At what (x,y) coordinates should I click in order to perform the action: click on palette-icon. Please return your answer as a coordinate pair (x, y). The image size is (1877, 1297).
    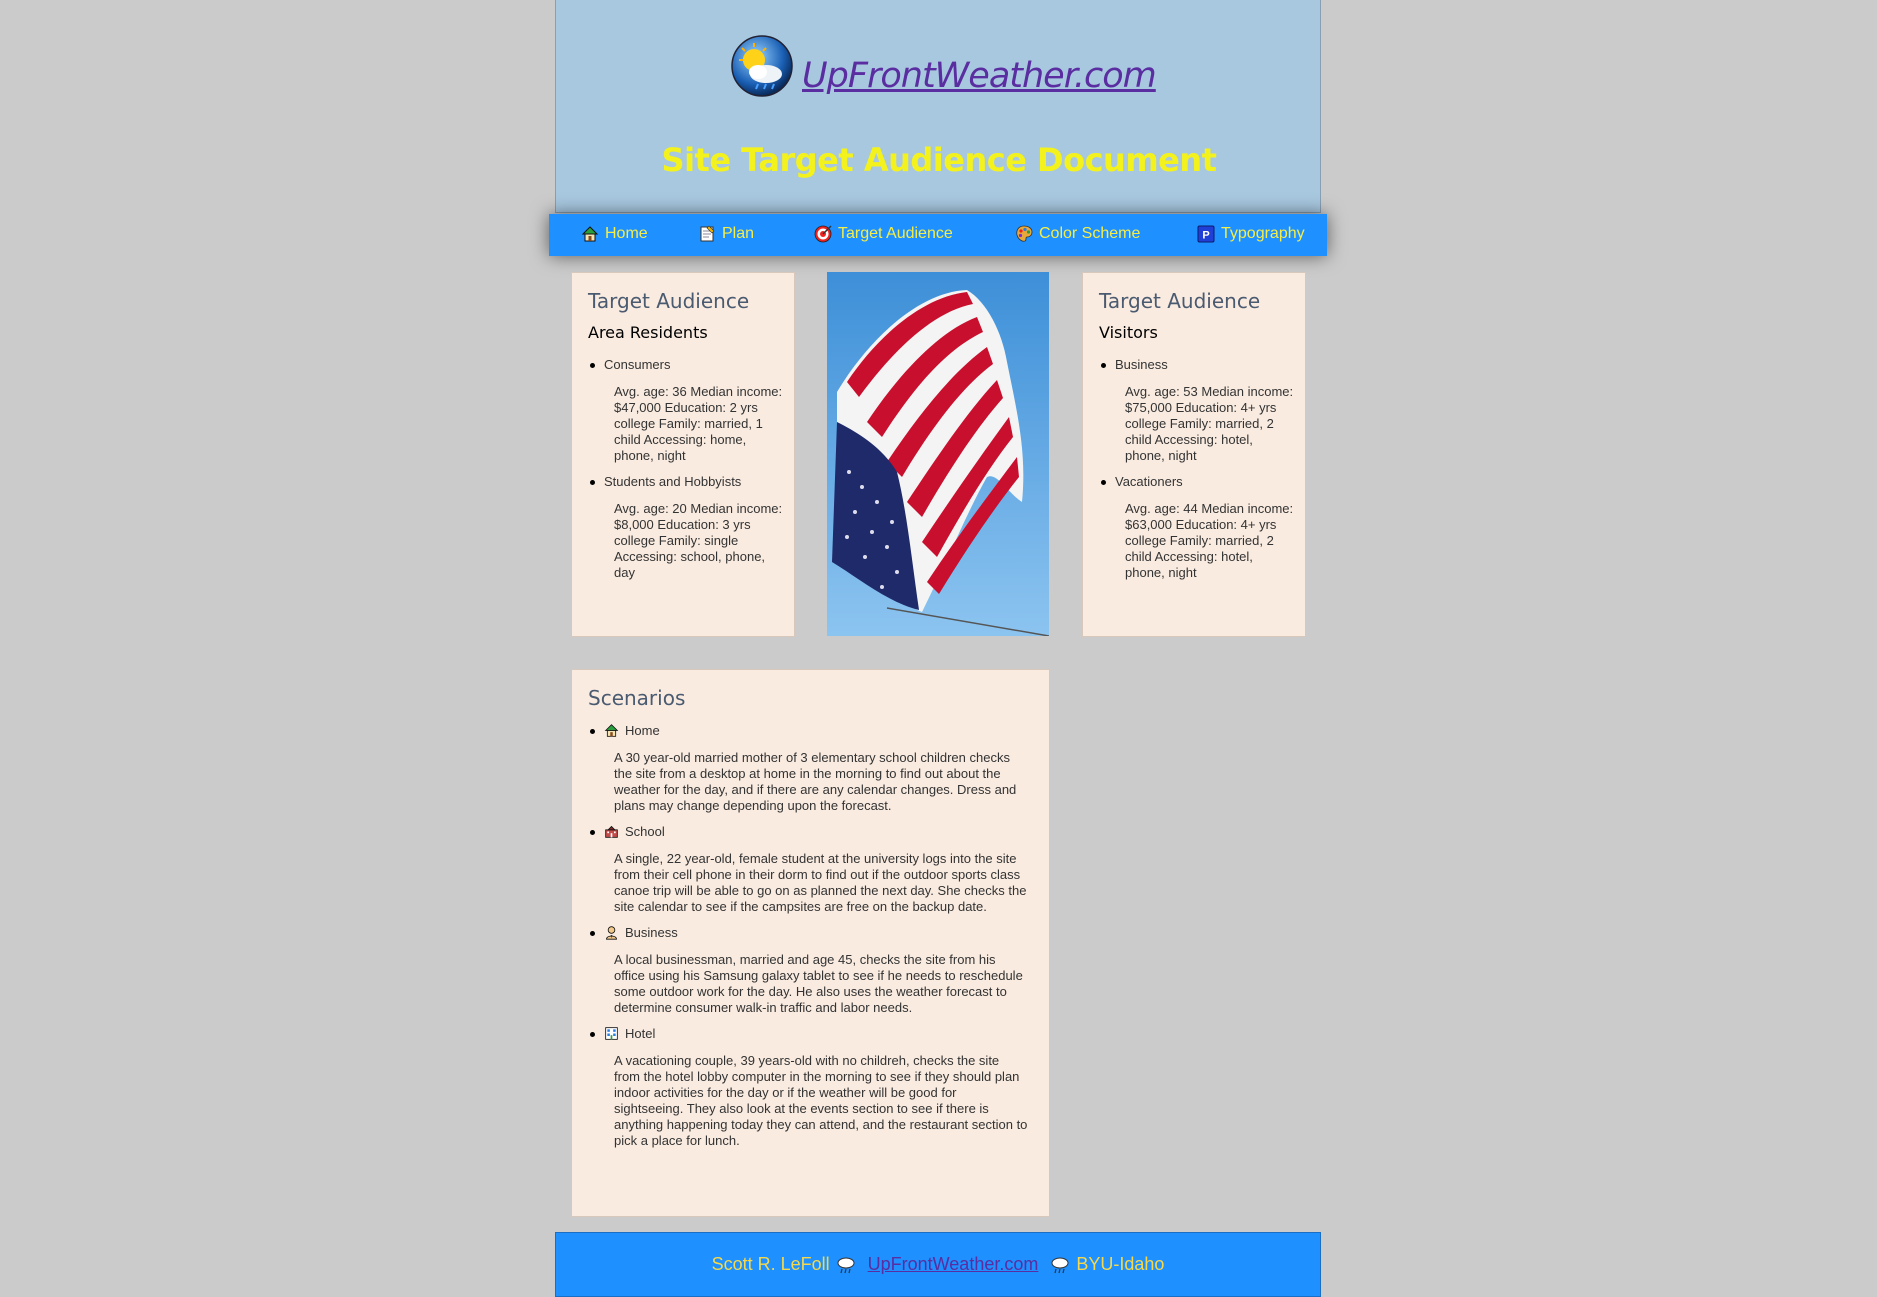
    Looking at the image, I should click on (1024, 233).